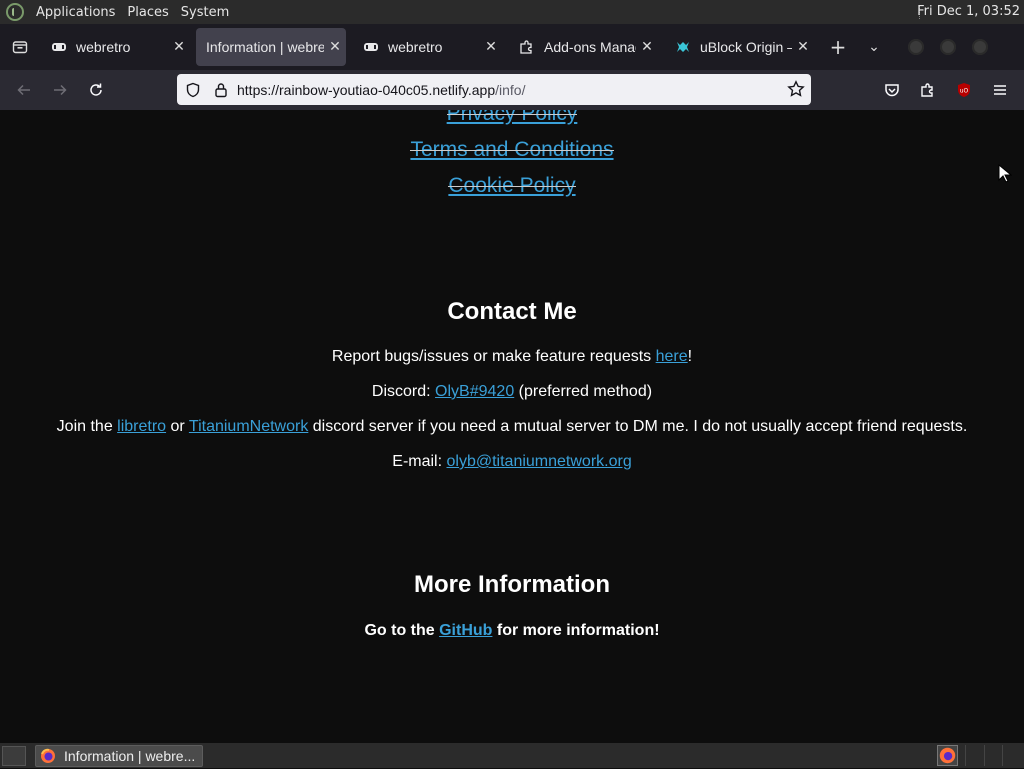 The height and width of the screenshot is (769, 1024). I want to click on extensions-button, so click(928, 90).